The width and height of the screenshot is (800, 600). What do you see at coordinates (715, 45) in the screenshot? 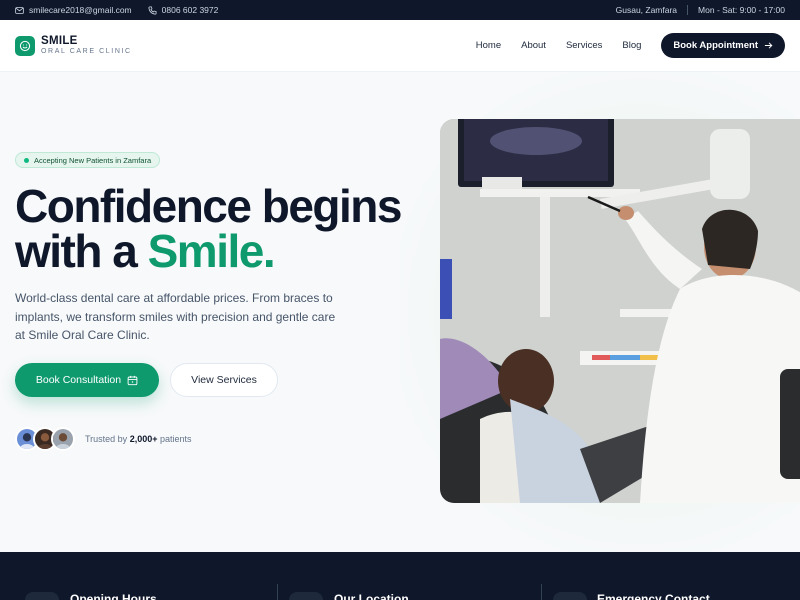
I see `book-appointment-label: Book Appointment` at bounding box center [715, 45].